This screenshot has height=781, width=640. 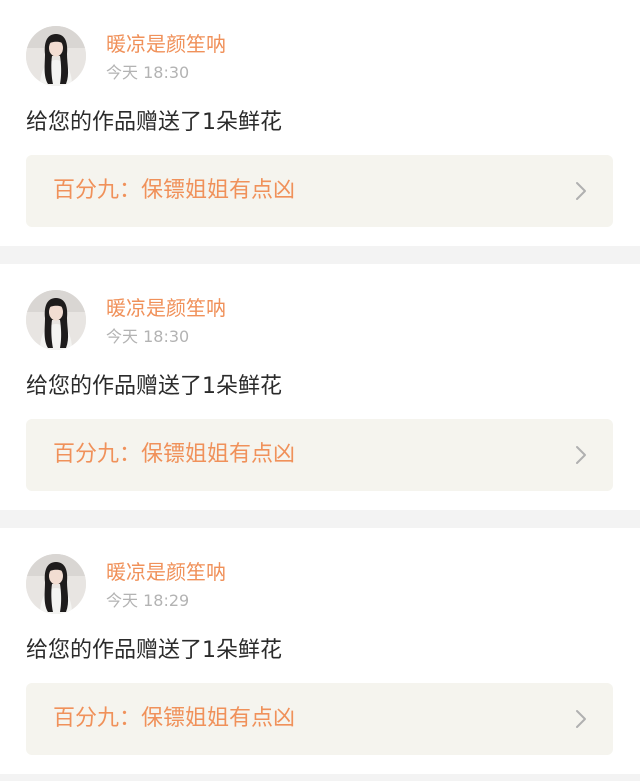 I want to click on timestamp: 今天 18:29, so click(x=148, y=600).